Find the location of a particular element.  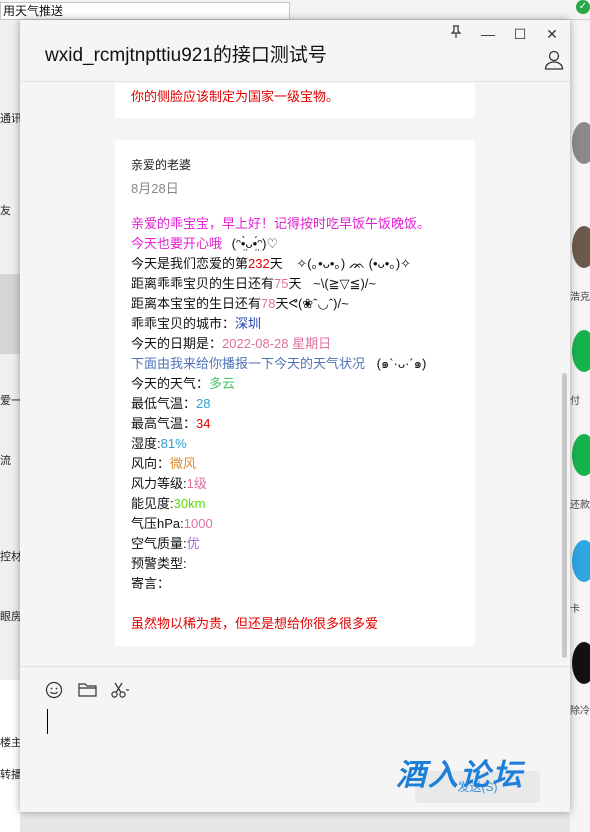

background-chat-list: 通讯 友 爱一 流 控材 眼房 楼主 转播 is located at coordinates (10, 426).